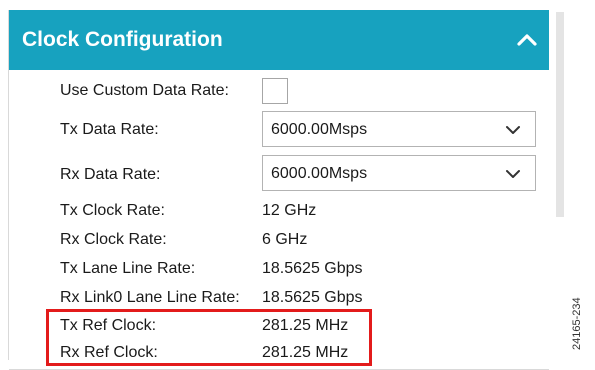 This screenshot has width=595, height=370. Describe the element at coordinates (319, 173) in the screenshot. I see `rx-data-rate-selected-value: 6000.00Msps` at that location.